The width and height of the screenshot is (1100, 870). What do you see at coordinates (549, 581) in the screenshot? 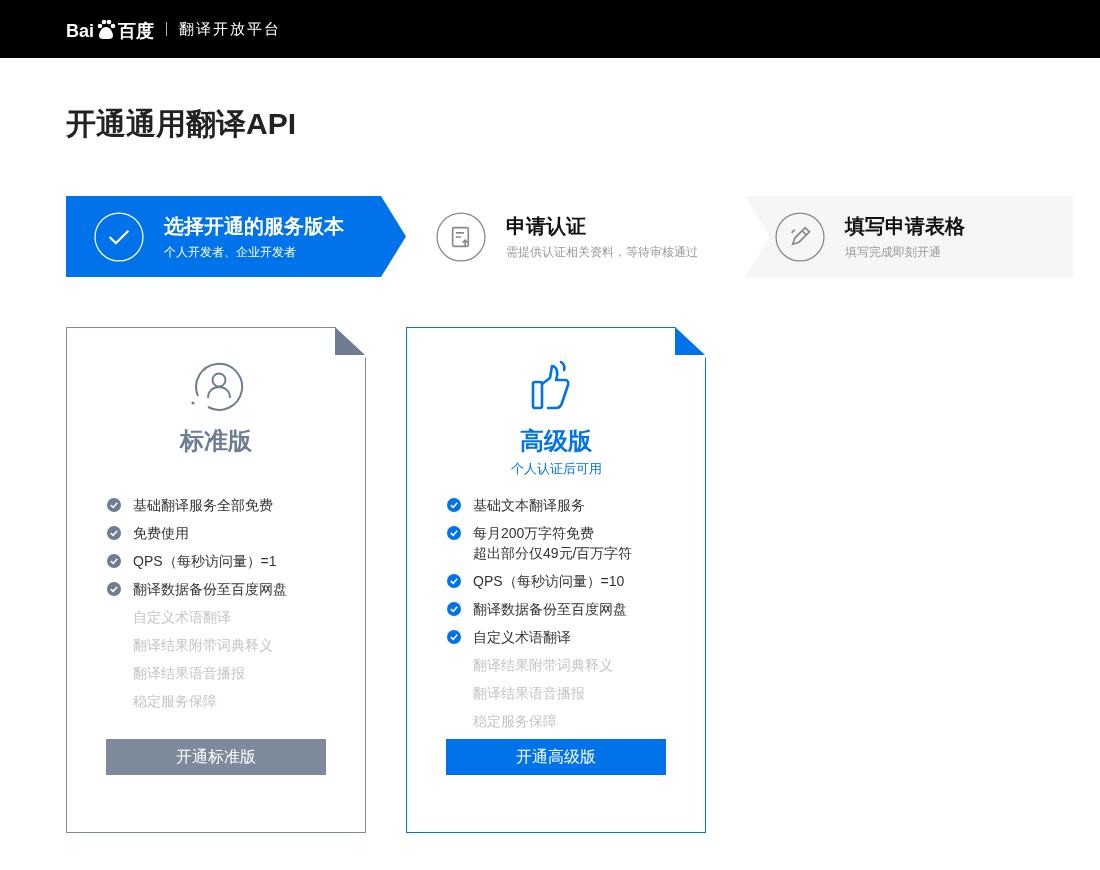
I see `feature-text: QPS（每秒访问量）=10` at bounding box center [549, 581].